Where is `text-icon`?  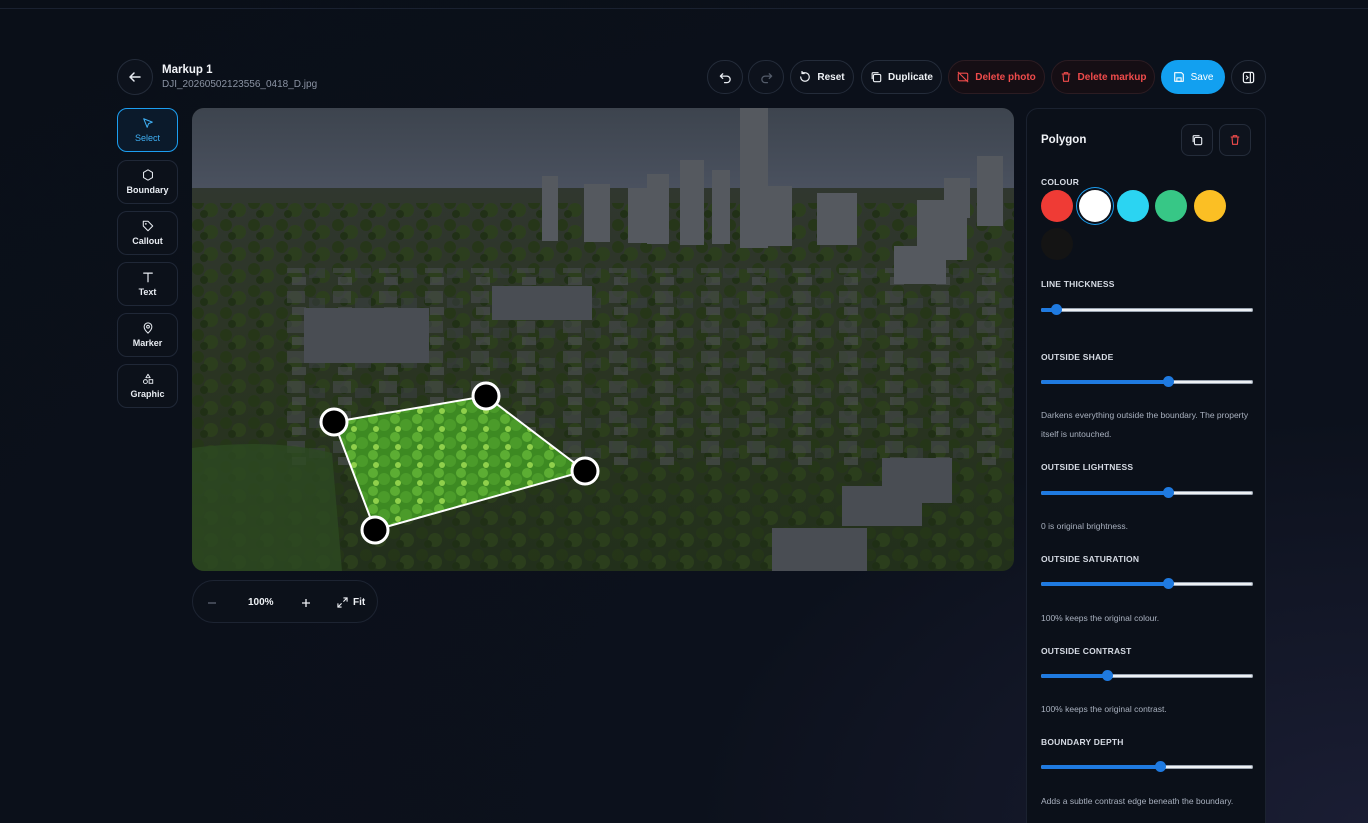 text-icon is located at coordinates (147, 277).